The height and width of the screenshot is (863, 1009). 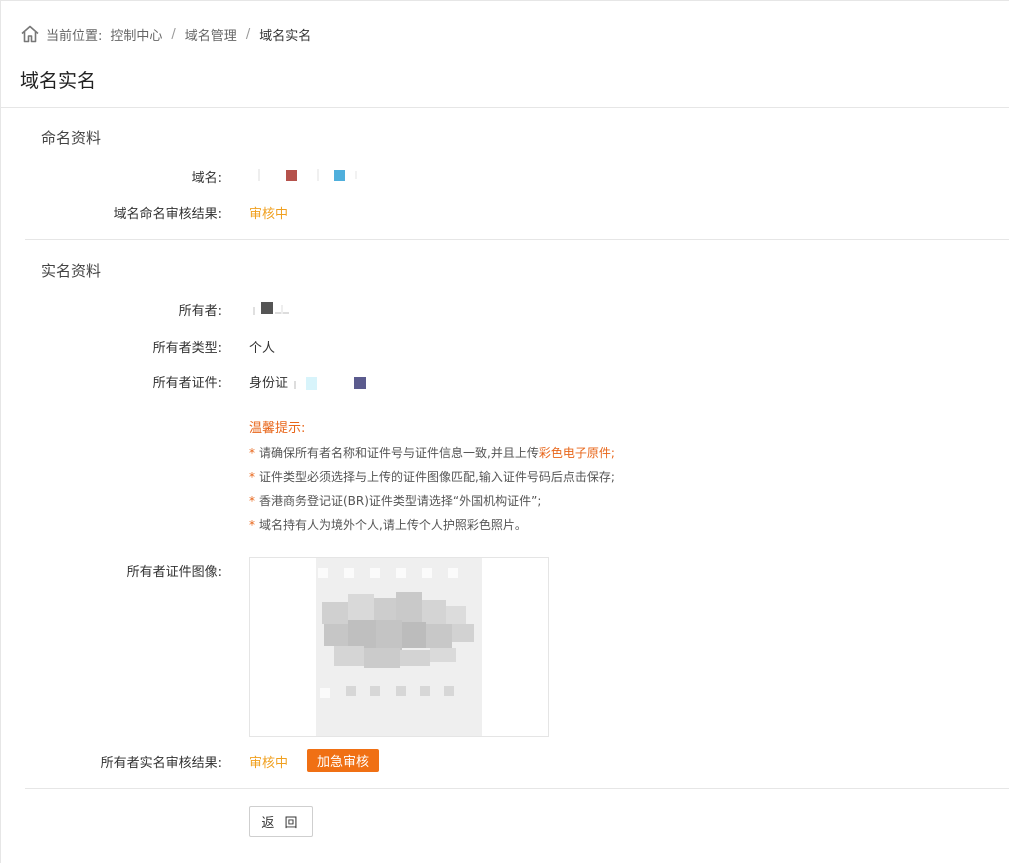 I want to click on redacted-owner-image, so click(x=271, y=308).